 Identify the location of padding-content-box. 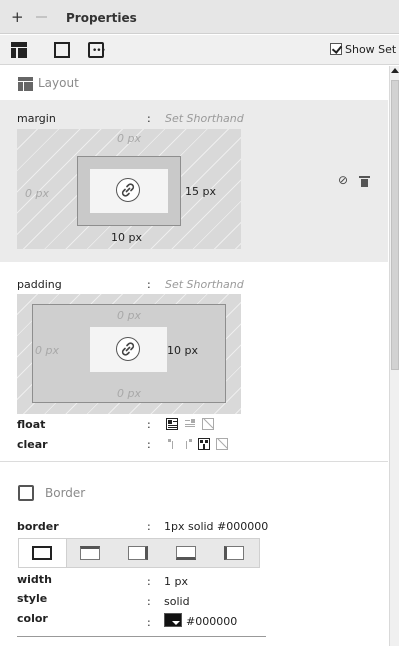
(128, 349).